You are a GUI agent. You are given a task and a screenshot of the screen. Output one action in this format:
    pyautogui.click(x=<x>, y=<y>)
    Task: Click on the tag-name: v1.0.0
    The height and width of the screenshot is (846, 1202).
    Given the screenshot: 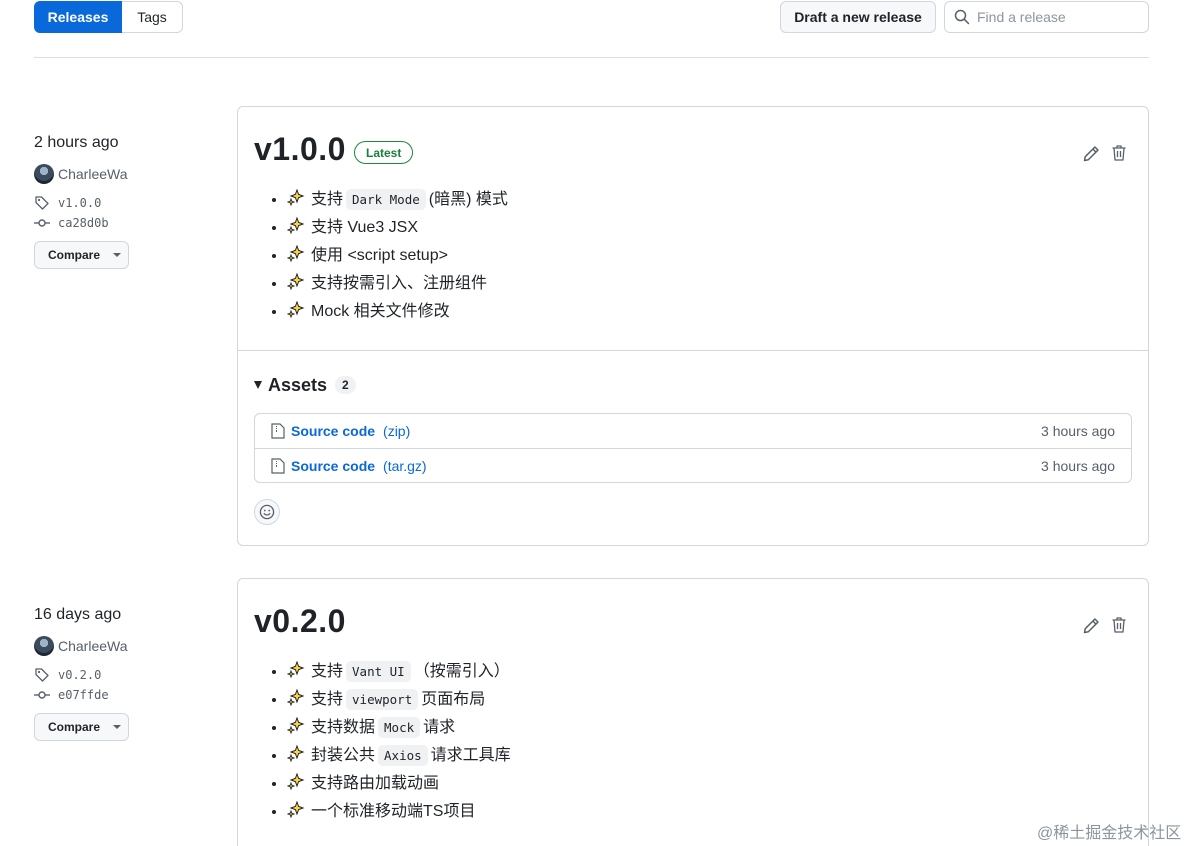 What is the action you would take?
    pyautogui.click(x=79, y=203)
    